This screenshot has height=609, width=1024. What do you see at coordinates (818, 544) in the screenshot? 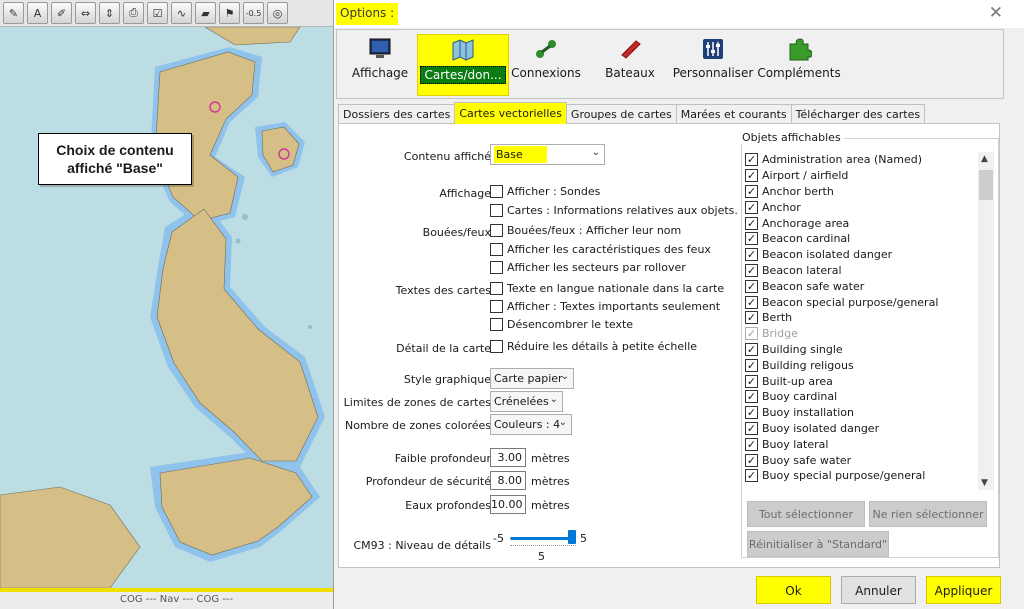
I see `reset-standard-button: Réinitialiser à "Standard"` at bounding box center [818, 544].